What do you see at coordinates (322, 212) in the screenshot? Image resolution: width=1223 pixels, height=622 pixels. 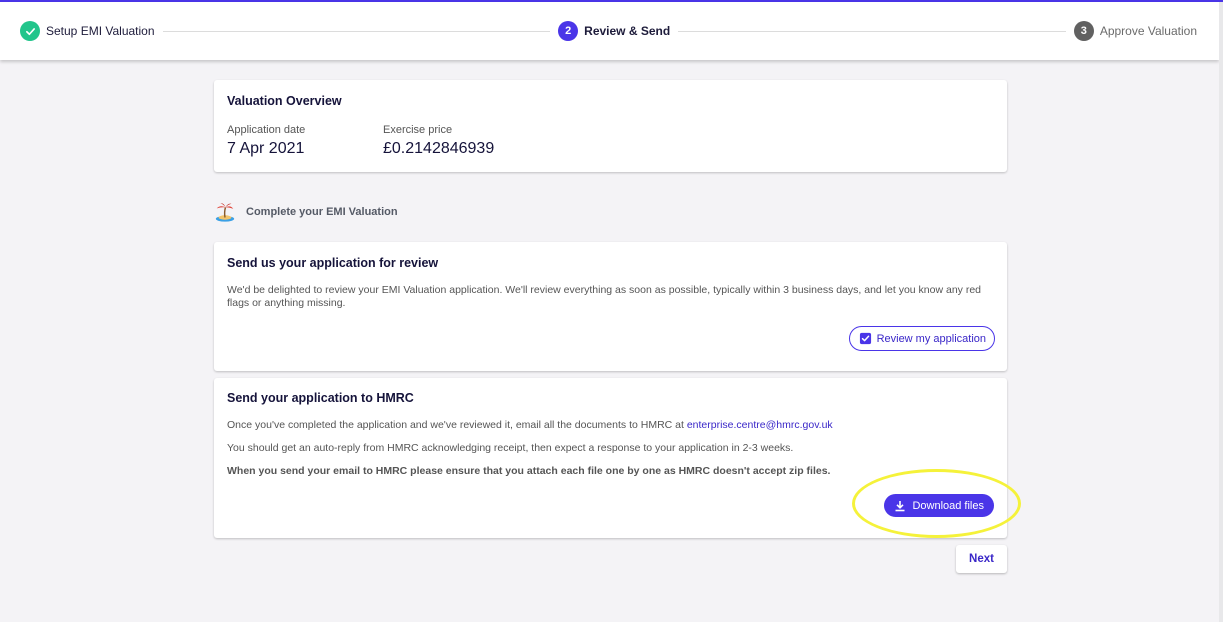 I see `complete-heading-text: Complete your EMI Valuation` at bounding box center [322, 212].